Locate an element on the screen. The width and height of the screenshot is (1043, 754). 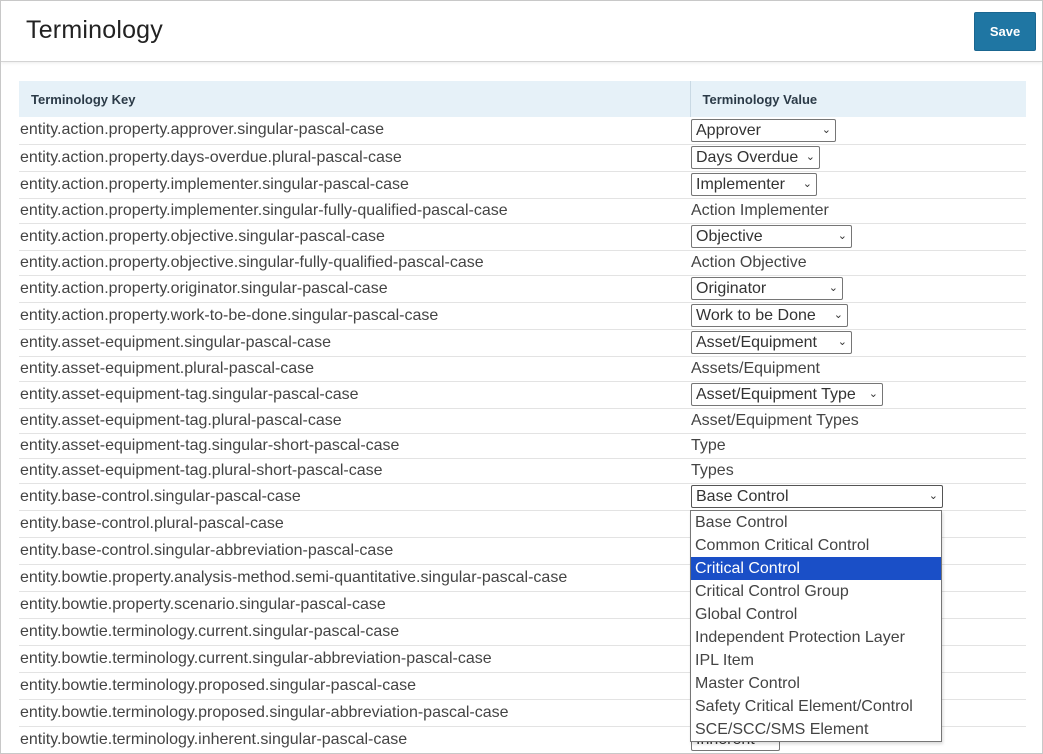
terminology-value-cell: Approver ⌄ is located at coordinates (858, 130).